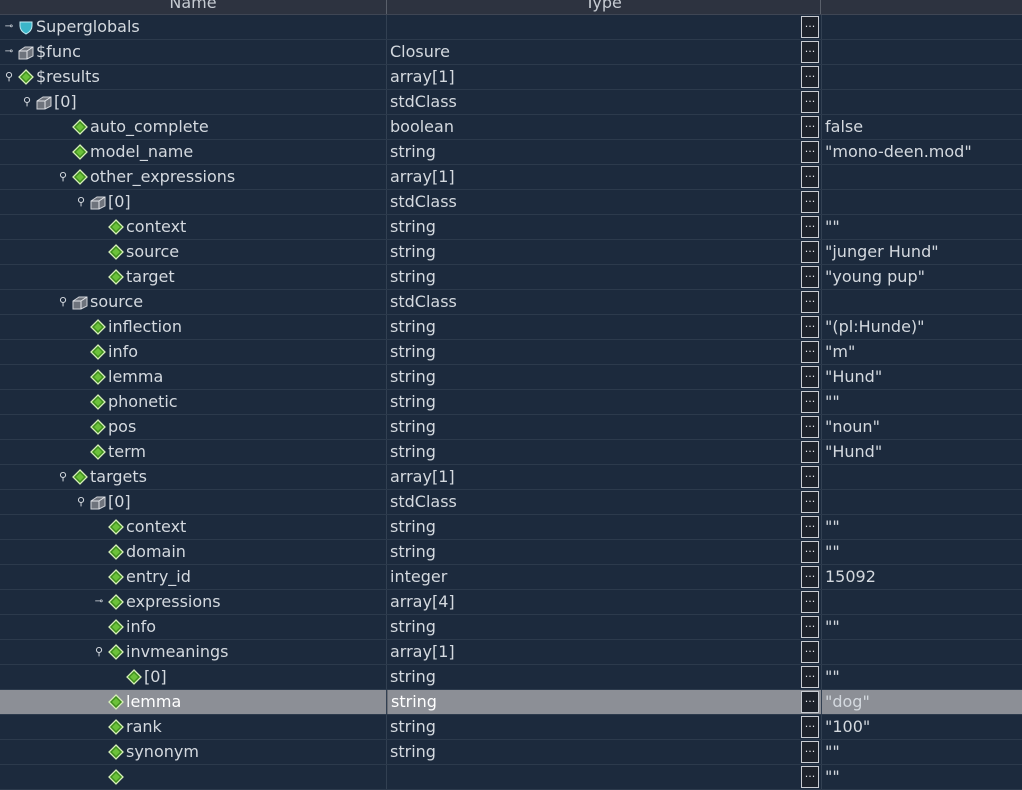 The image size is (1022, 790). Describe the element at coordinates (921, 7) in the screenshot. I see `column-header-value` at that location.